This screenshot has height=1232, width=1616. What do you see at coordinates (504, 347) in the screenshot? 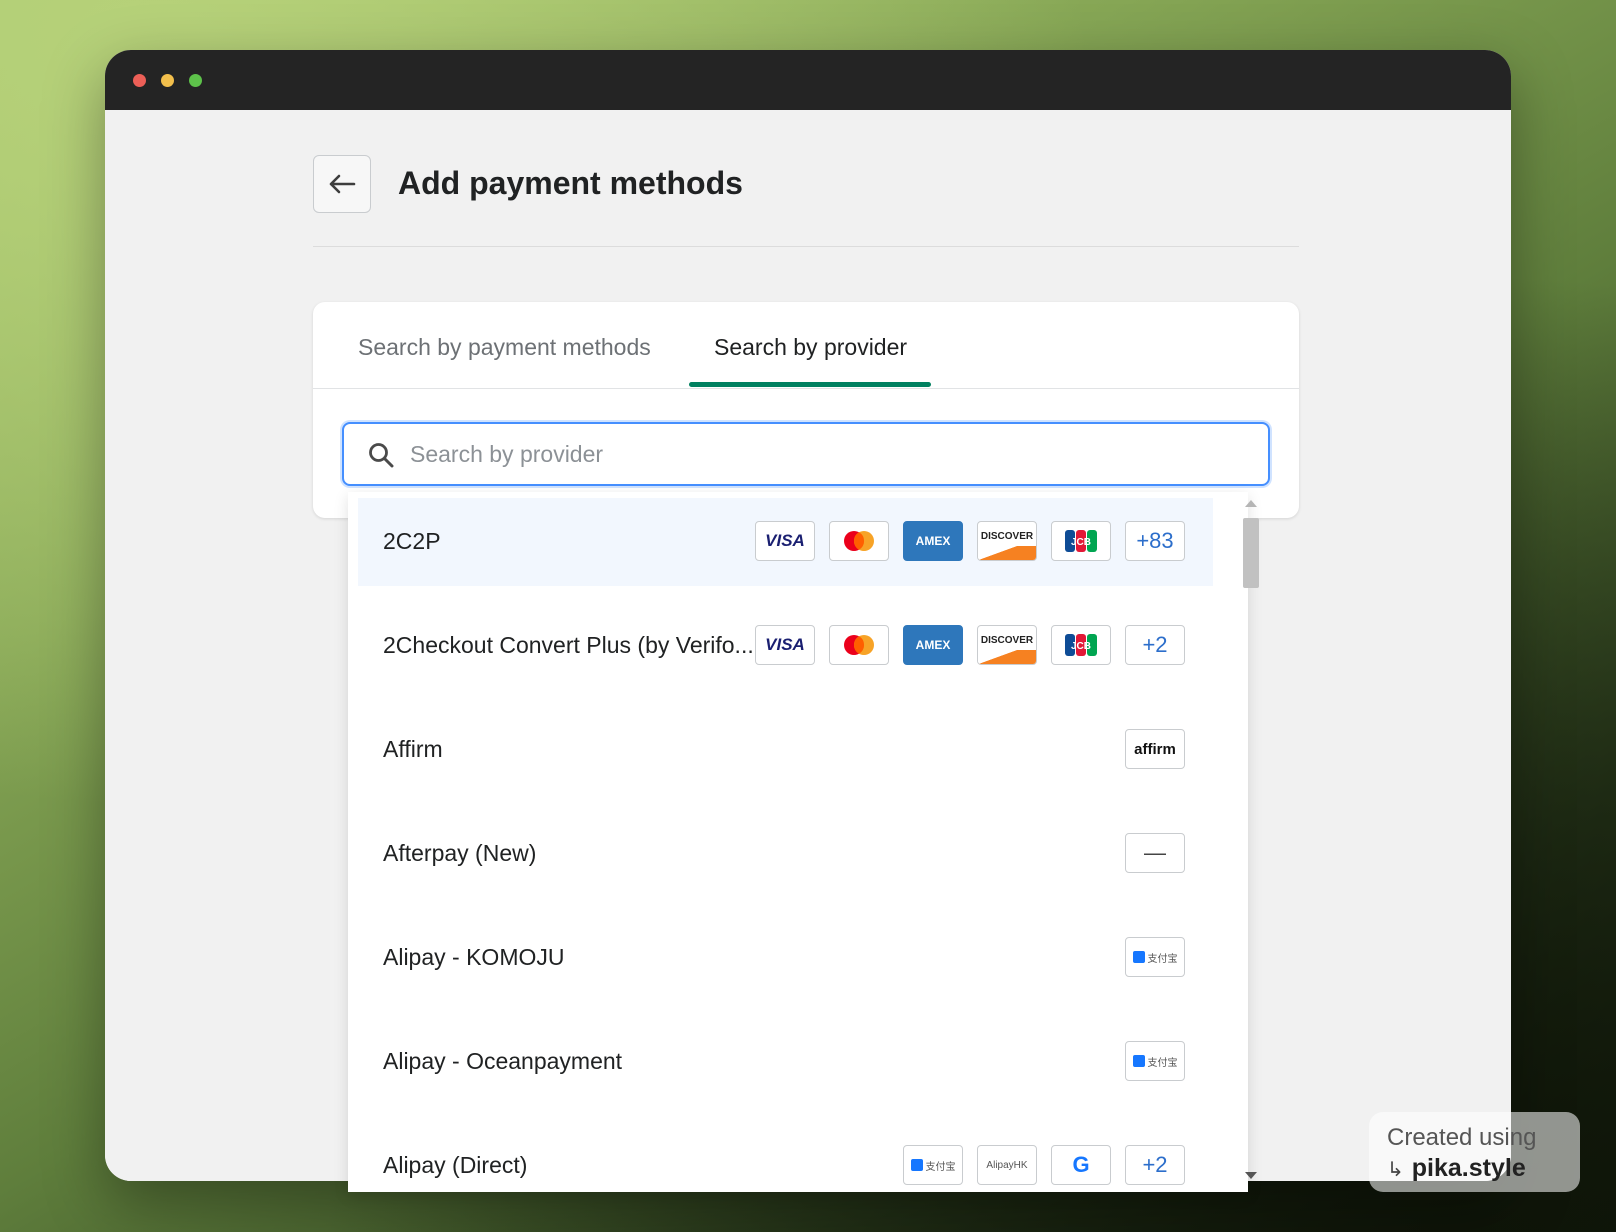
I see `tab-search-by-payment-methods: Search by payment methods` at bounding box center [504, 347].